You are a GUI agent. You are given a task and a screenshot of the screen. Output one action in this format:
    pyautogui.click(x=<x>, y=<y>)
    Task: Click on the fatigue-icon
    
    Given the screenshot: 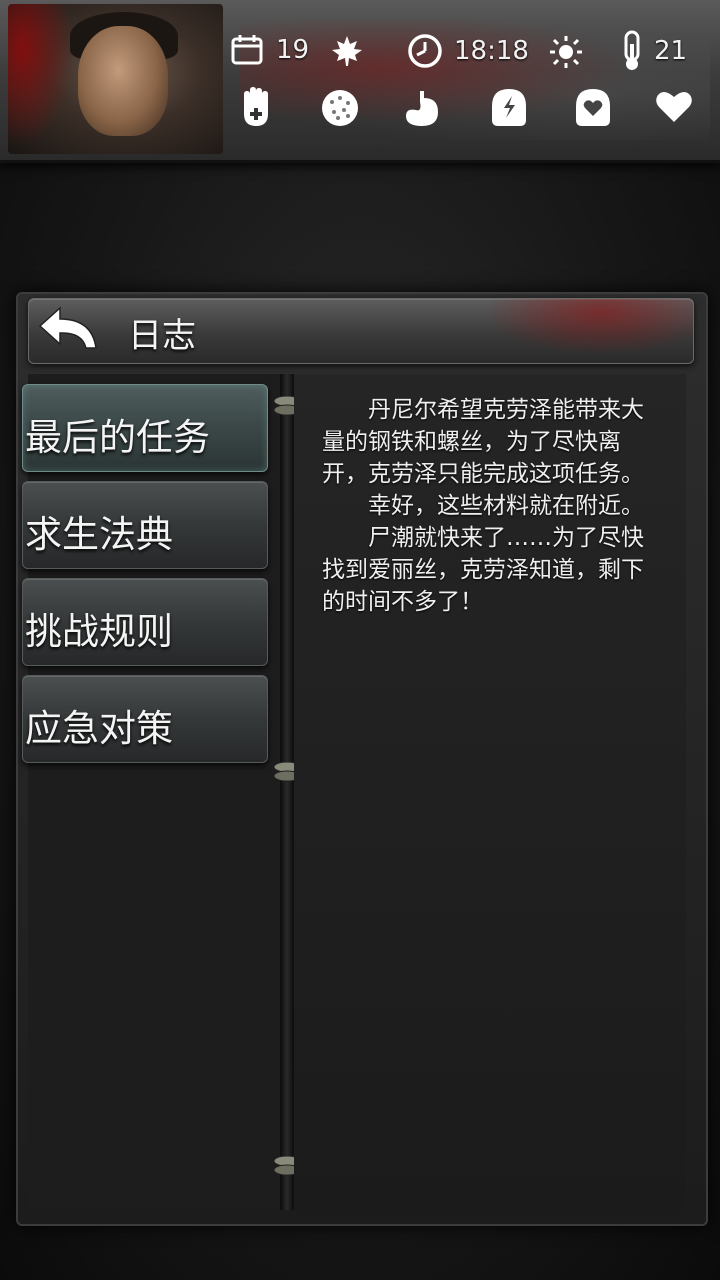 What is the action you would take?
    pyautogui.click(x=340, y=108)
    